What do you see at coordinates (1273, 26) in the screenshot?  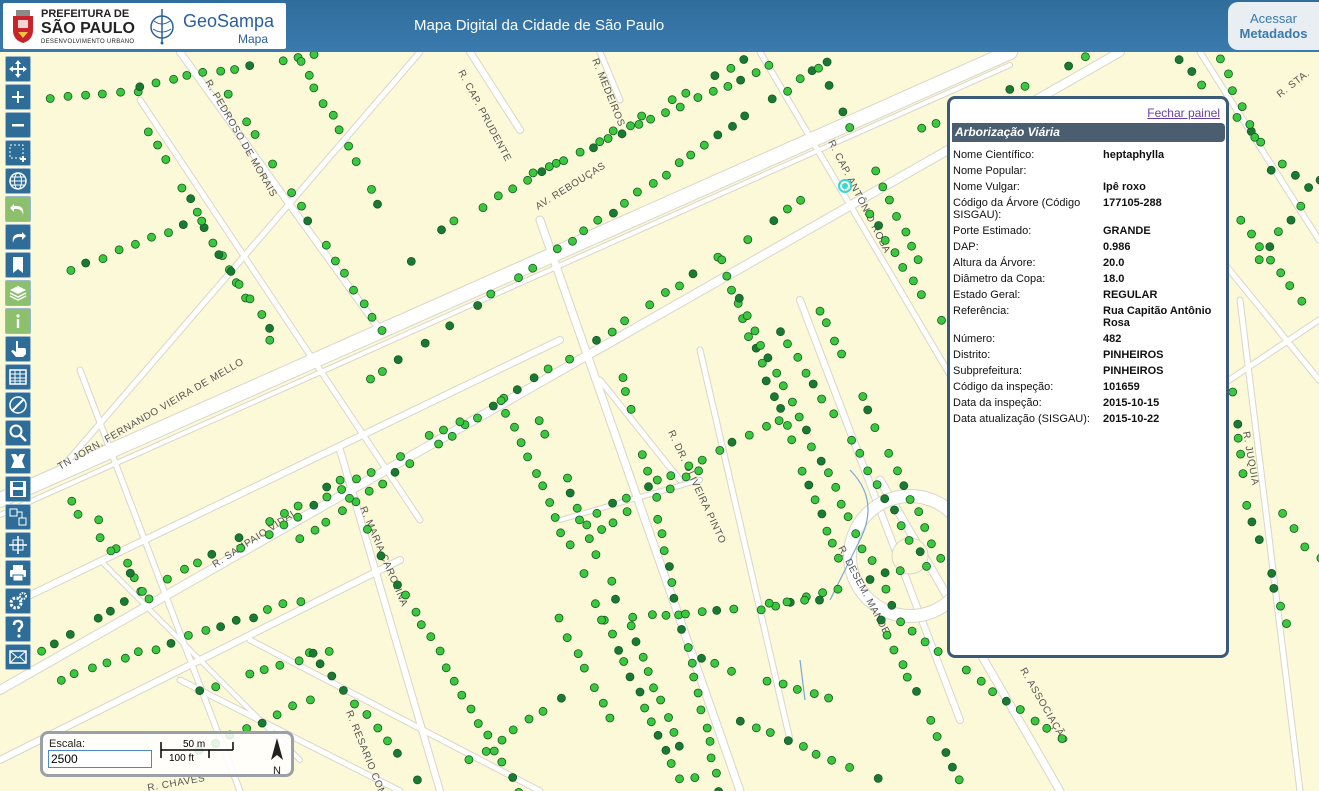 I see `metadata-button: Acessar Metadados` at bounding box center [1273, 26].